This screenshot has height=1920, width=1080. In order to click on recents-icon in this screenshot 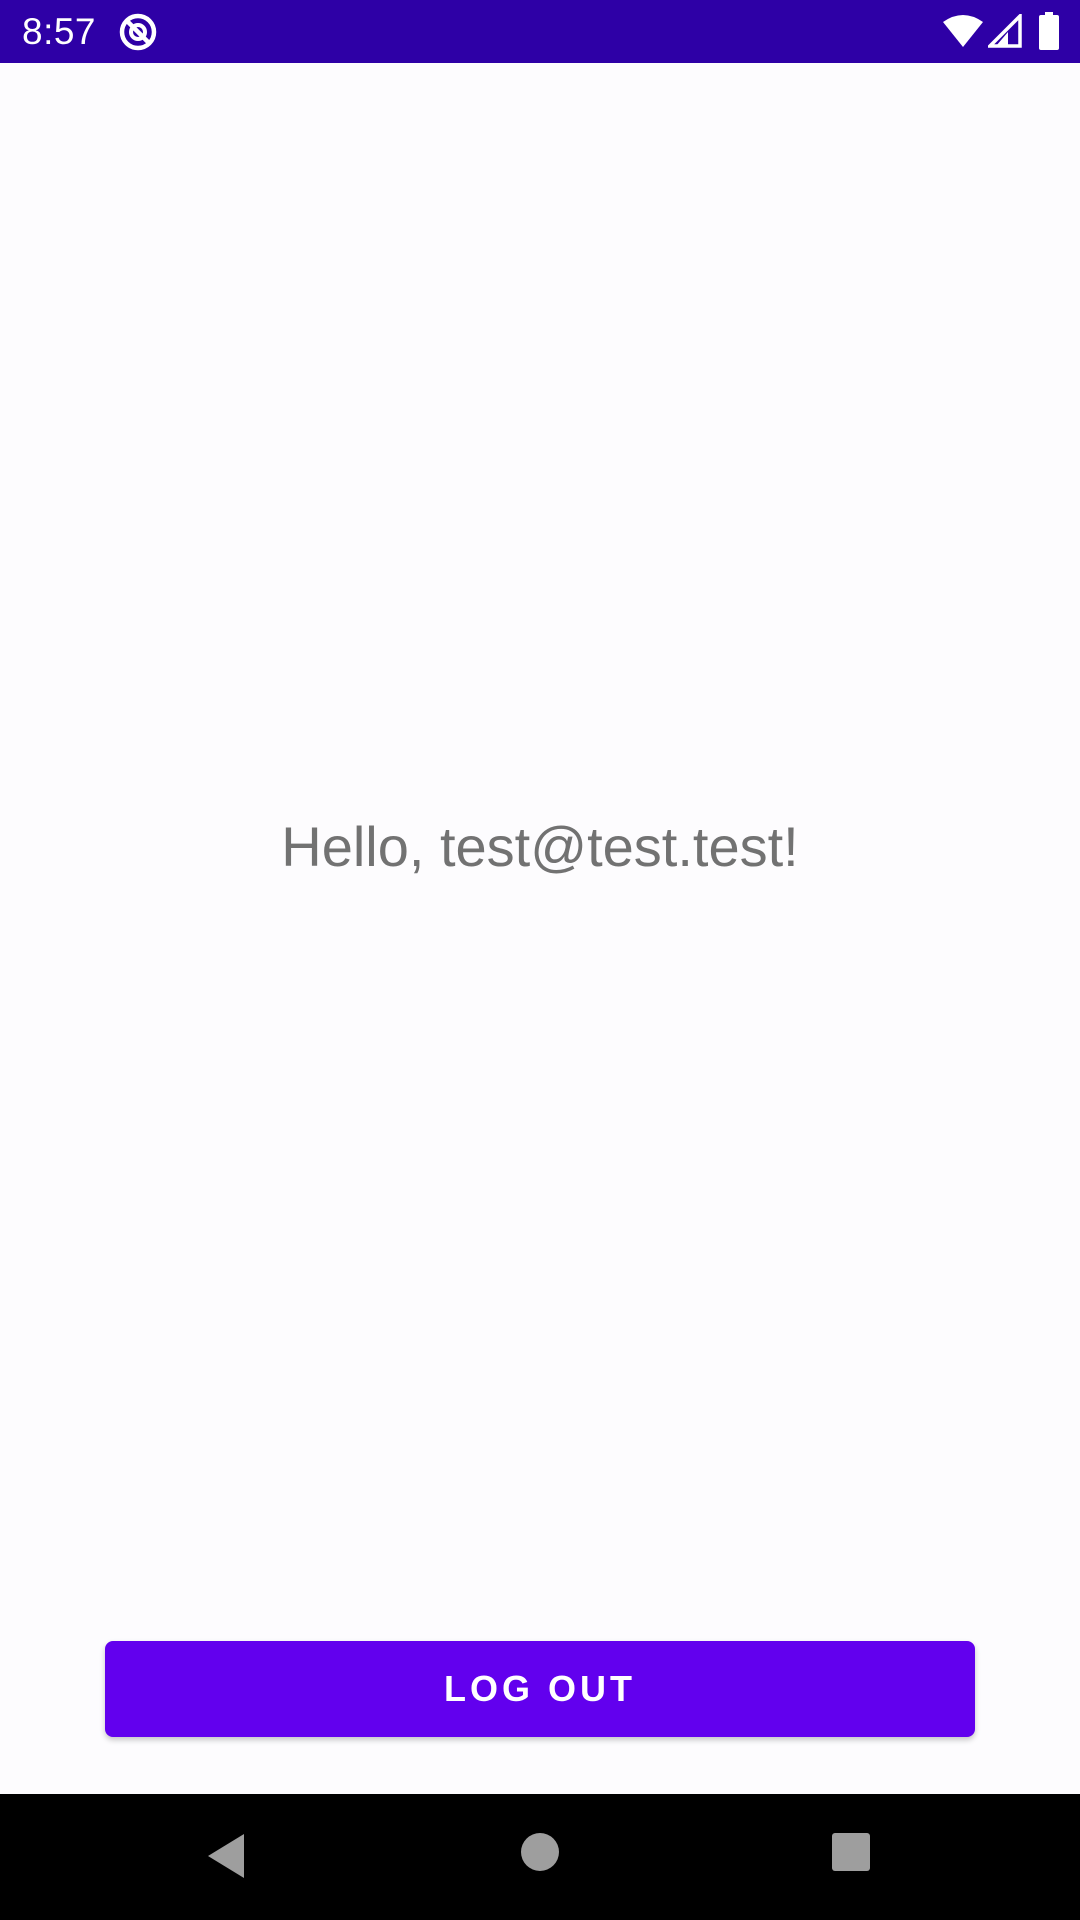, I will do `click(851, 1852)`.